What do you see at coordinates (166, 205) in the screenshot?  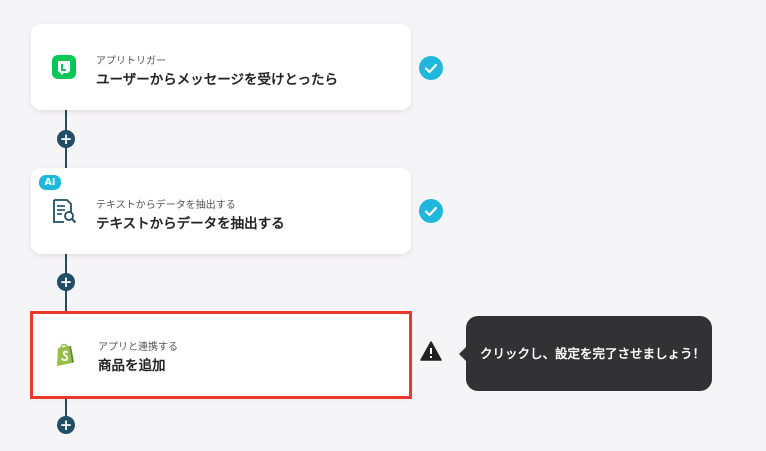 I see `step-subtitle: テキストからデータを抽出する` at bounding box center [166, 205].